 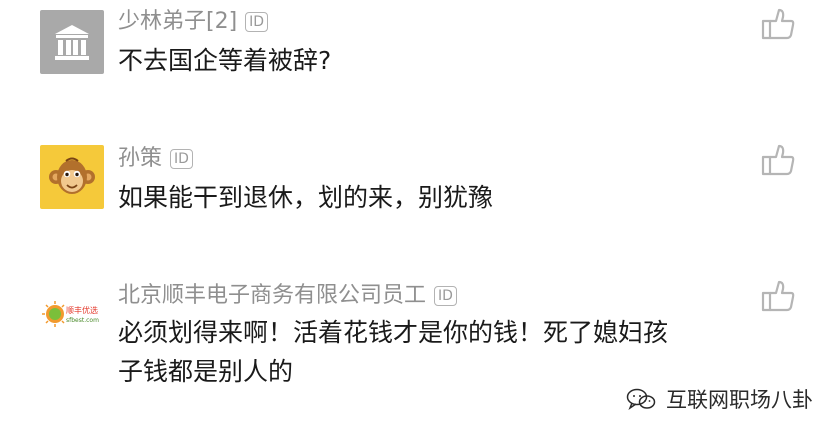 I want to click on avatar: 顺丰优选 sfbest.com, so click(x=72, y=314).